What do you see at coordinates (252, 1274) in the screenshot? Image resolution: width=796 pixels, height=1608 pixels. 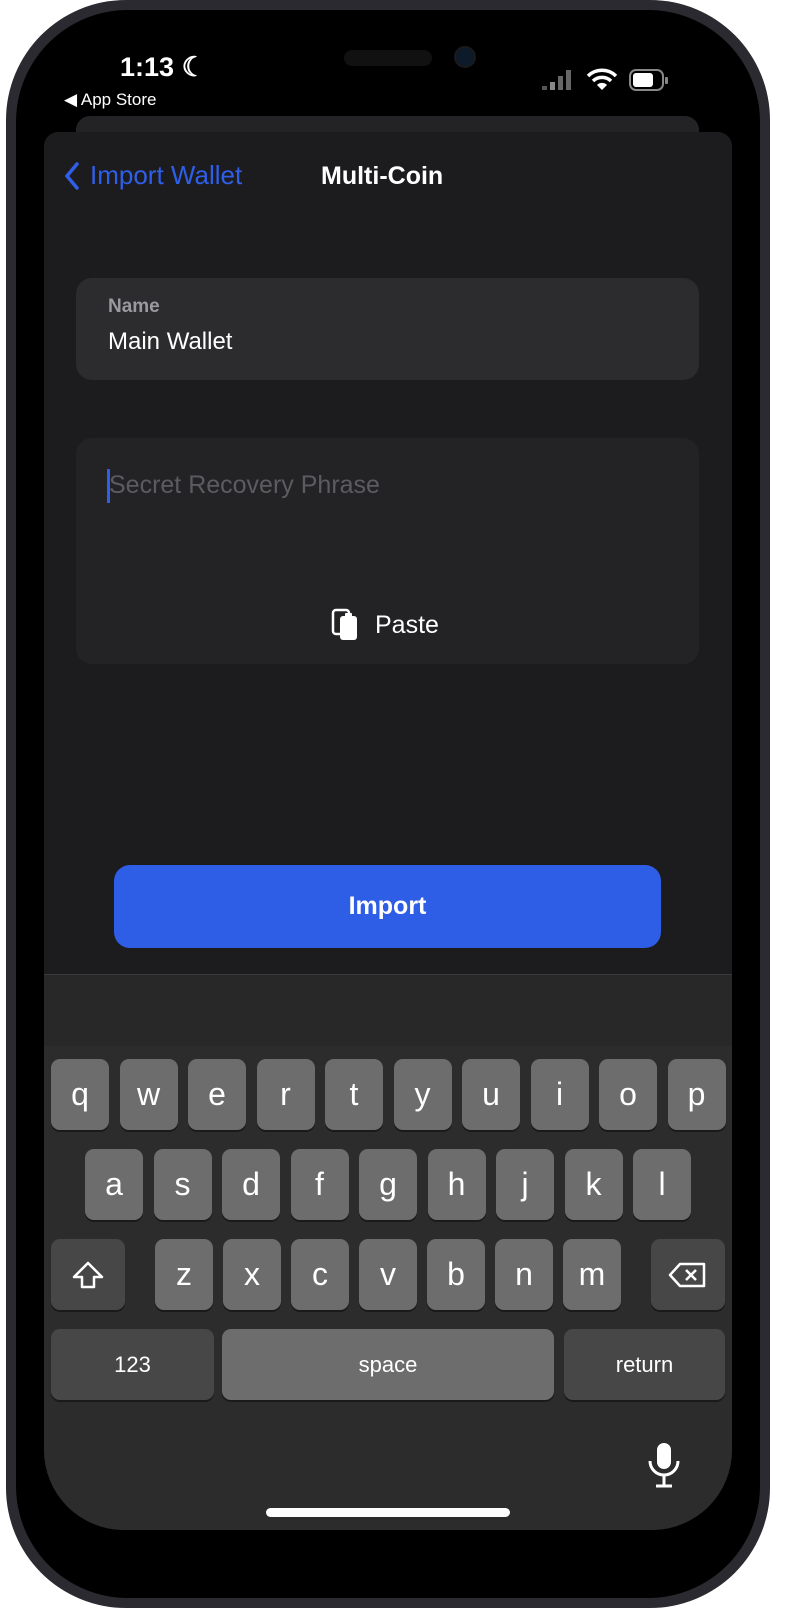 I see `key-x: x` at bounding box center [252, 1274].